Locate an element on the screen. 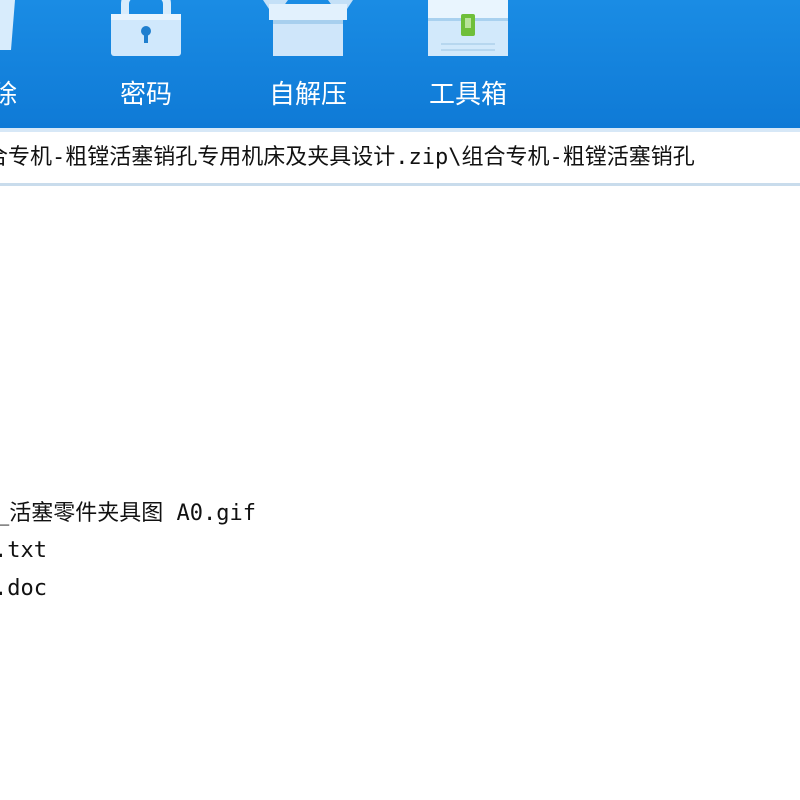 The height and width of the screenshot is (800, 800). file-row: _活塞零件夹具图 A0.gif is located at coordinates (400, 514).